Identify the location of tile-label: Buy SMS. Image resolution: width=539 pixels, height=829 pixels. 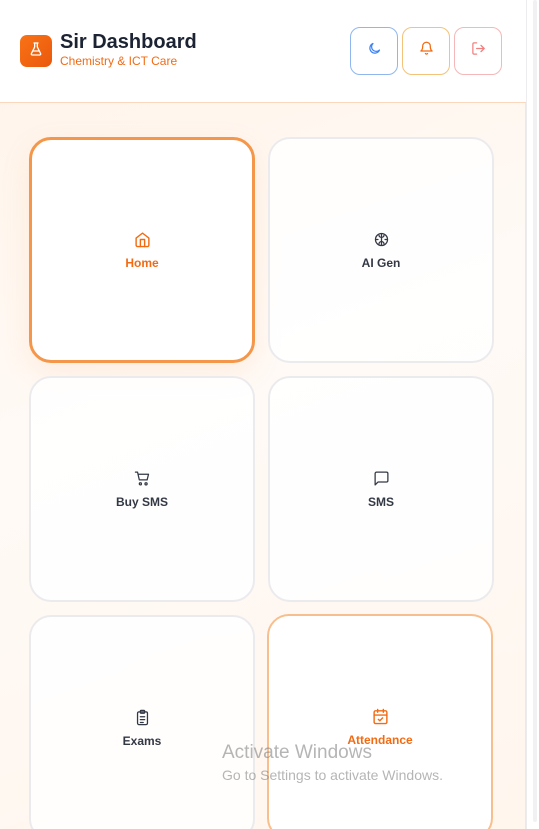
(141, 501).